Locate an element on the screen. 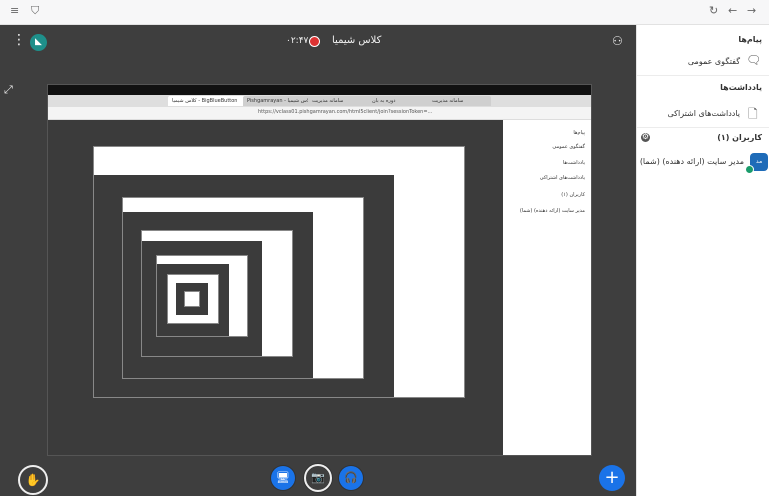 This screenshot has height=500, width=769. forward-icon: → is located at coordinates (751, 11).